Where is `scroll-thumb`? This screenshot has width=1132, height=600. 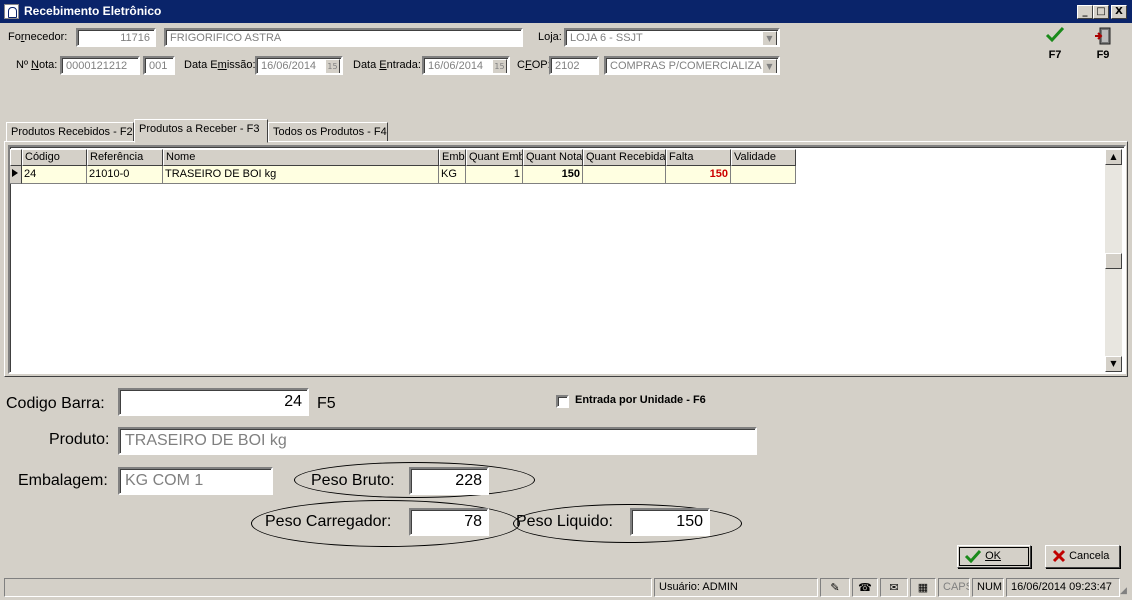 scroll-thumb is located at coordinates (1113, 261).